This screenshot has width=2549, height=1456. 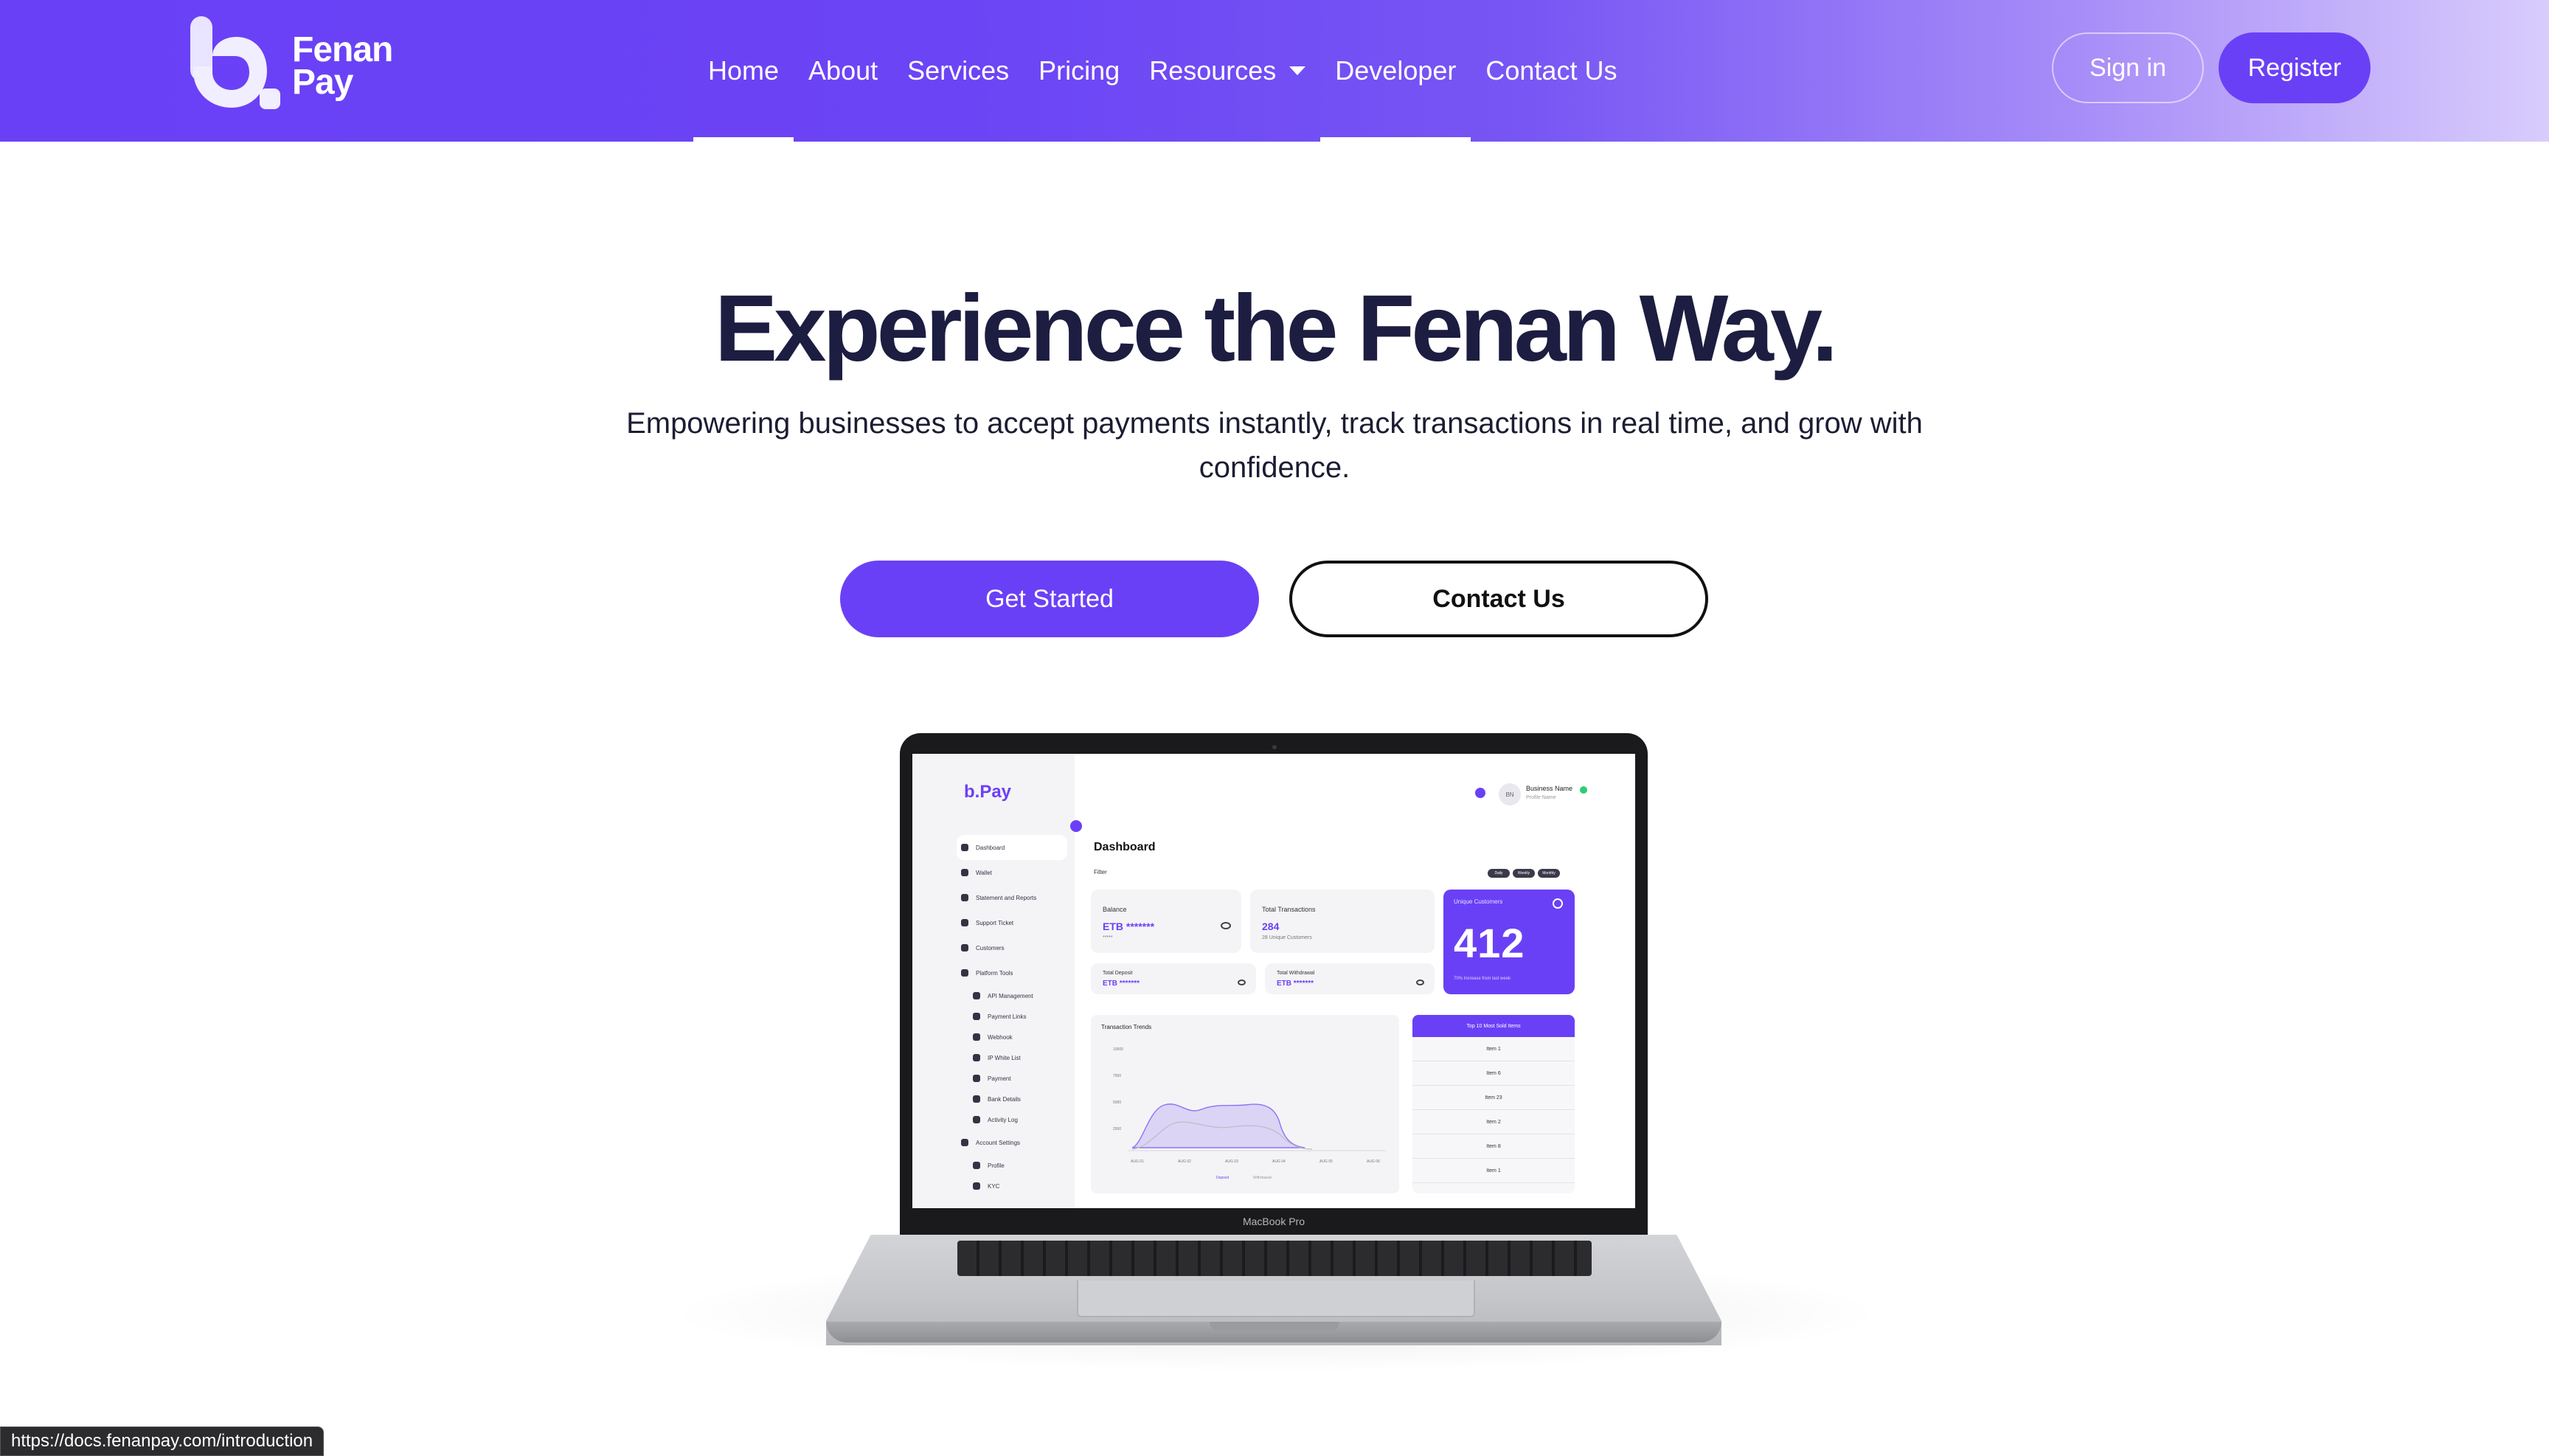 I want to click on dashboard-nav-label: Profile, so click(x=996, y=1165).